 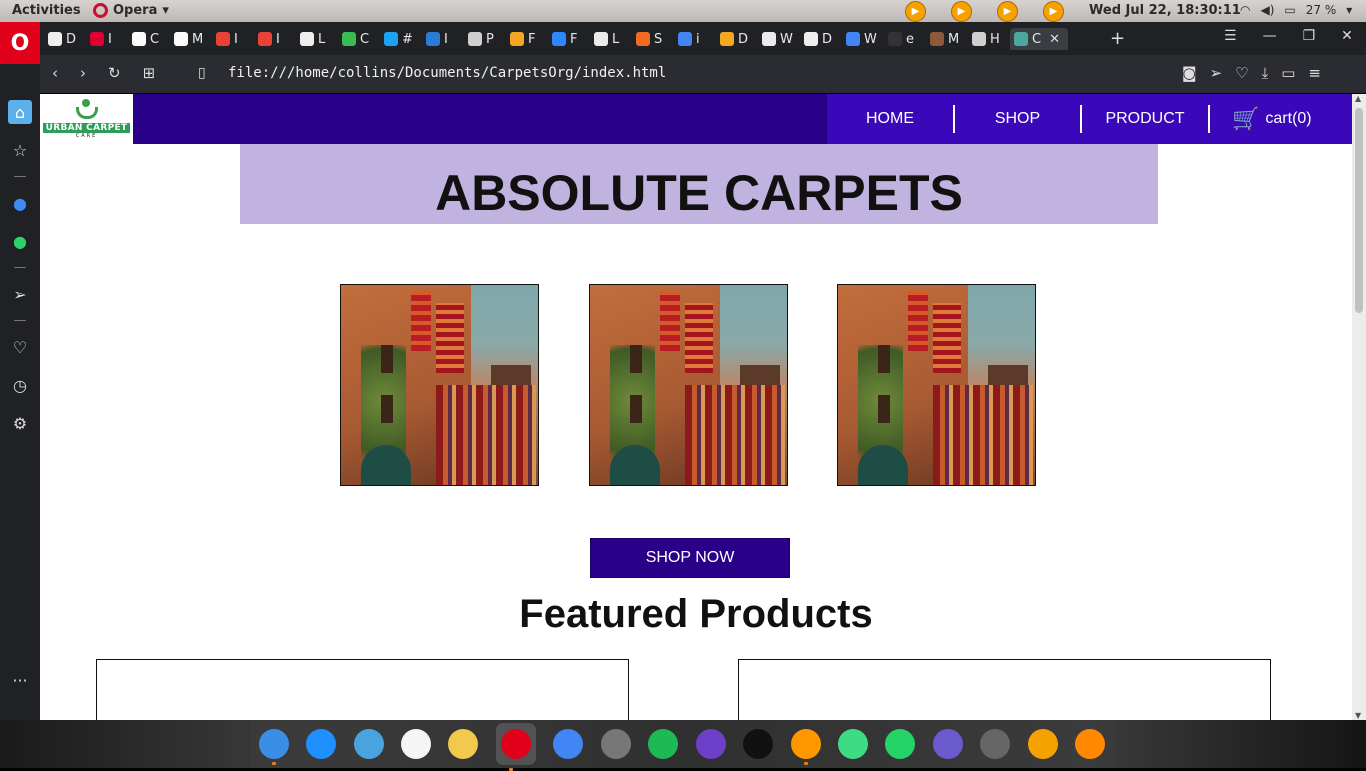 I want to click on close-window-button: ✕, so click(x=1347, y=36).